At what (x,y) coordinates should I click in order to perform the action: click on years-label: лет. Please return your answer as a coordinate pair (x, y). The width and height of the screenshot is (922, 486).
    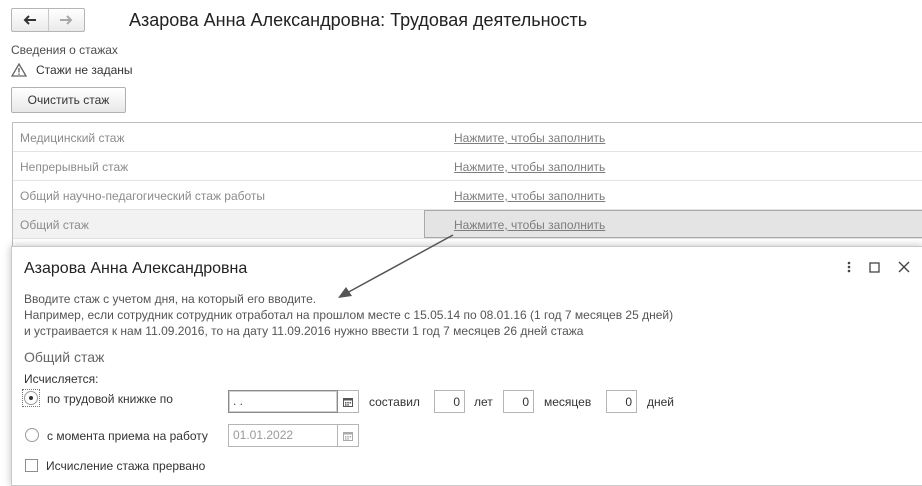
    Looking at the image, I should click on (483, 402).